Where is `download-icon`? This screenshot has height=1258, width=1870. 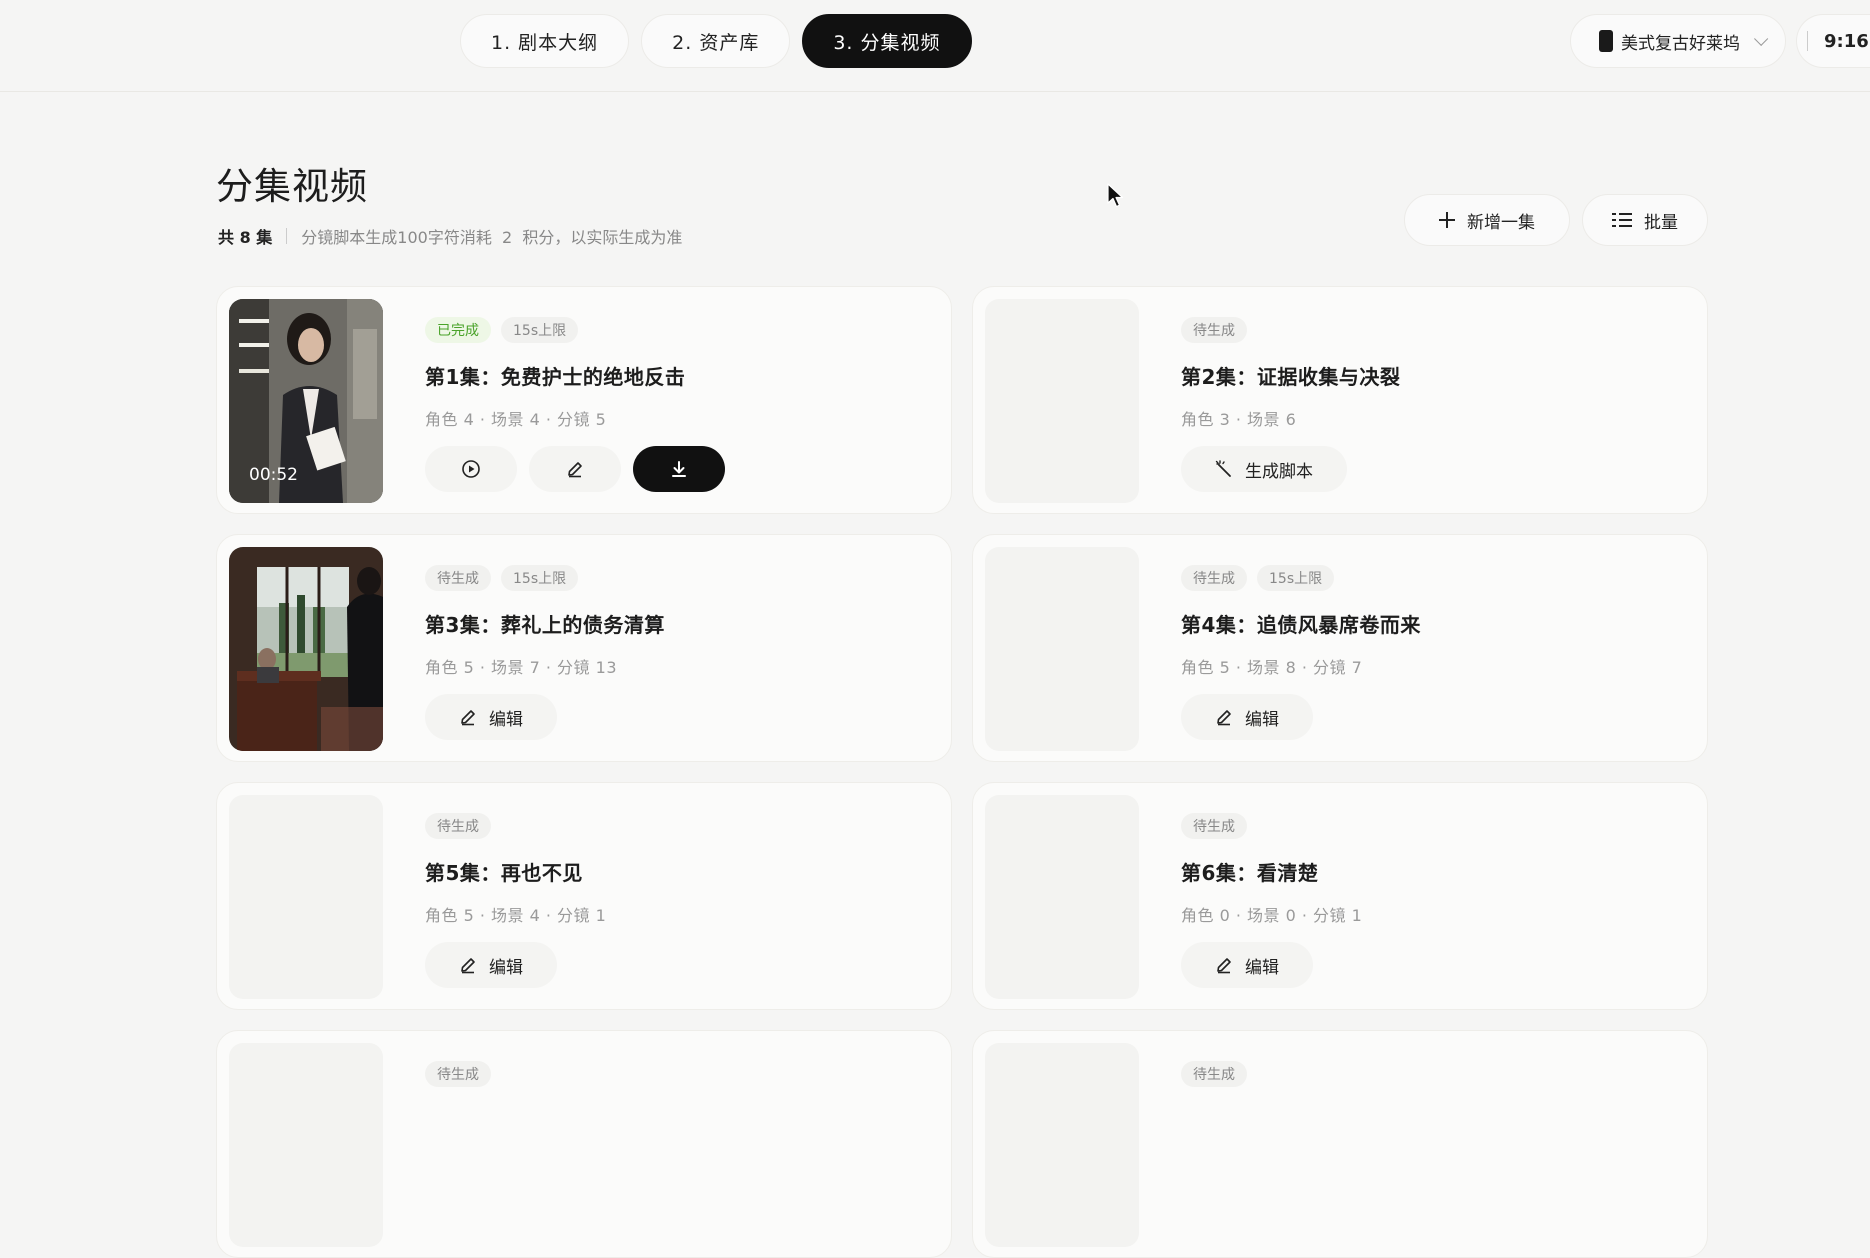 download-icon is located at coordinates (679, 469).